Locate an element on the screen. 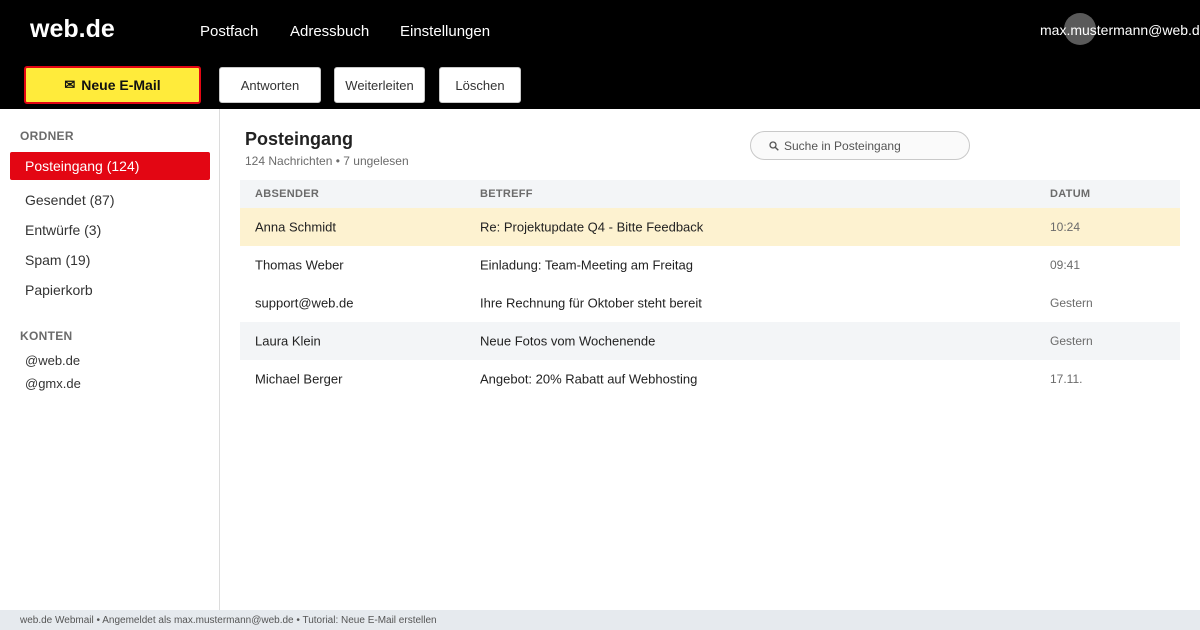 The height and width of the screenshot is (630, 1200). email-subject: Ihre Rechnung für Oktober steht bereit is located at coordinates (591, 303).